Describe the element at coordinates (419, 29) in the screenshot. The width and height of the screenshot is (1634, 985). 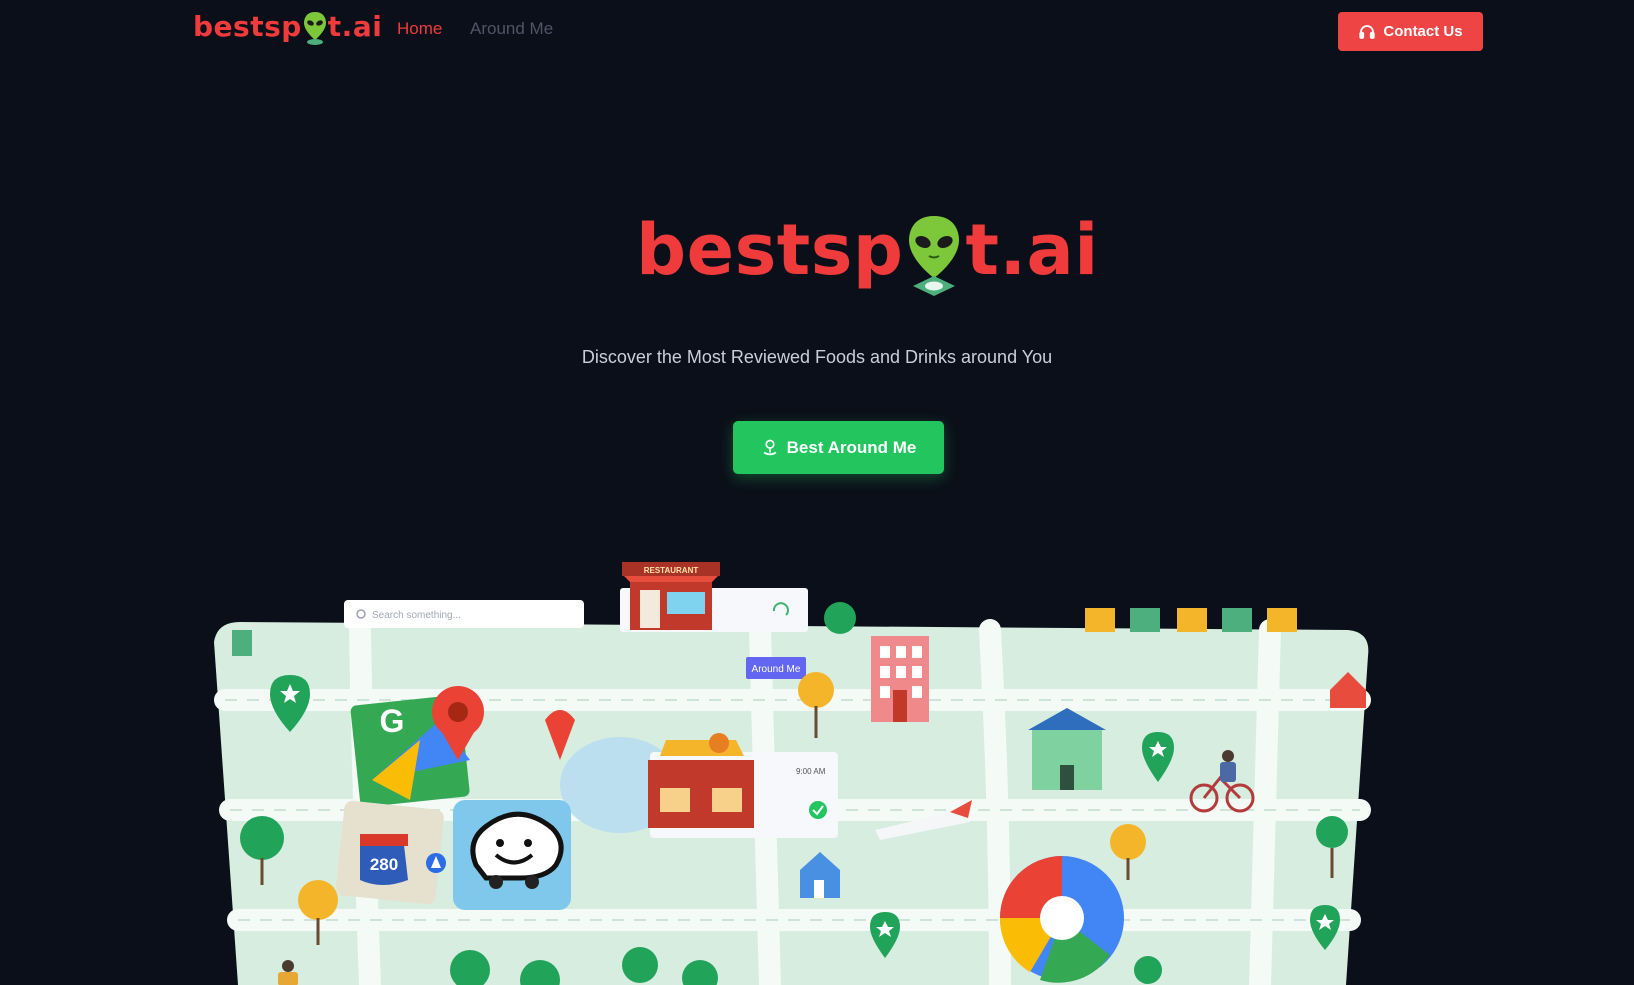
I see `nav-home-link: Home` at that location.